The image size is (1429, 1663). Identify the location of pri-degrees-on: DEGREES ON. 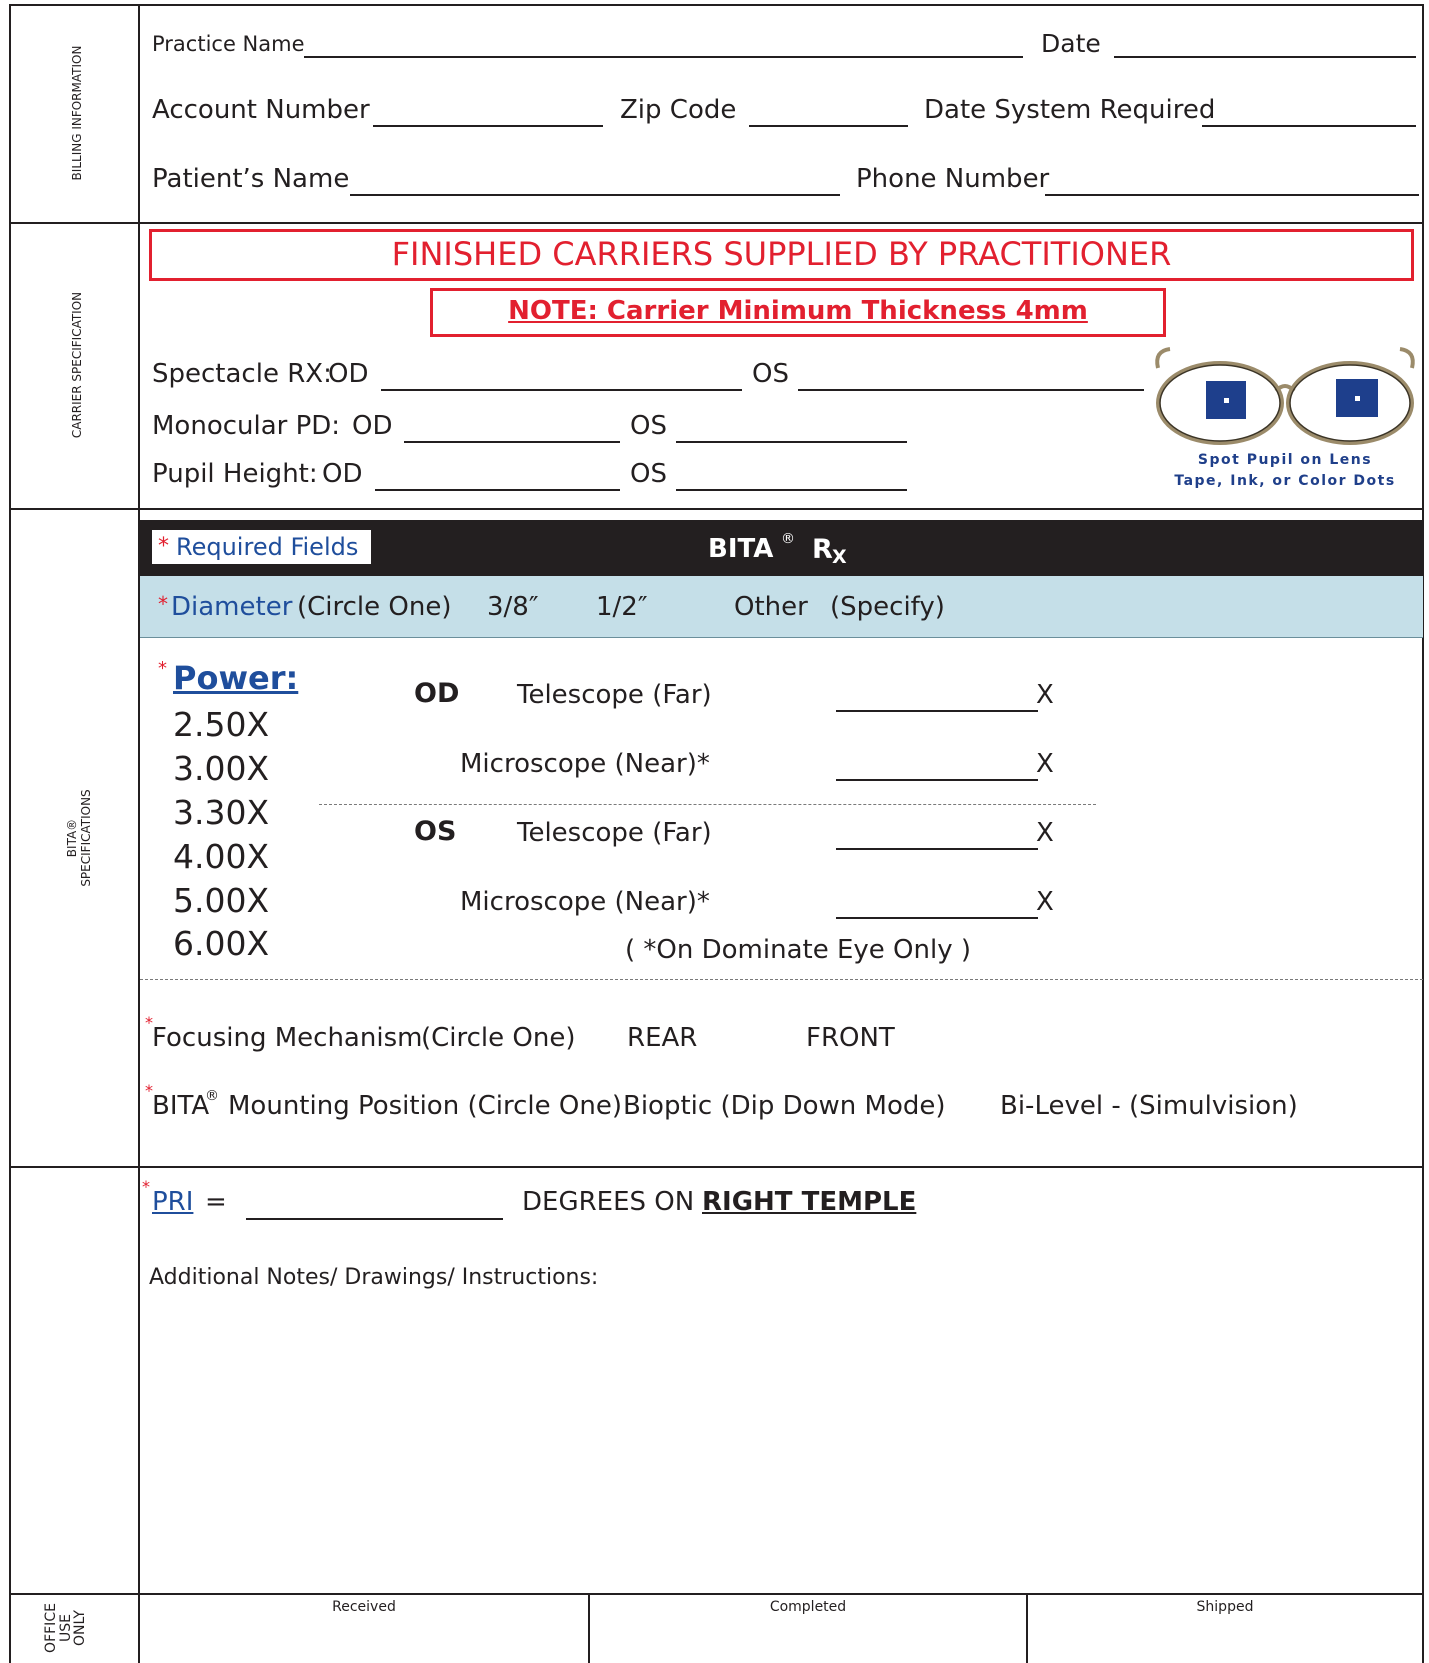
(608, 1202).